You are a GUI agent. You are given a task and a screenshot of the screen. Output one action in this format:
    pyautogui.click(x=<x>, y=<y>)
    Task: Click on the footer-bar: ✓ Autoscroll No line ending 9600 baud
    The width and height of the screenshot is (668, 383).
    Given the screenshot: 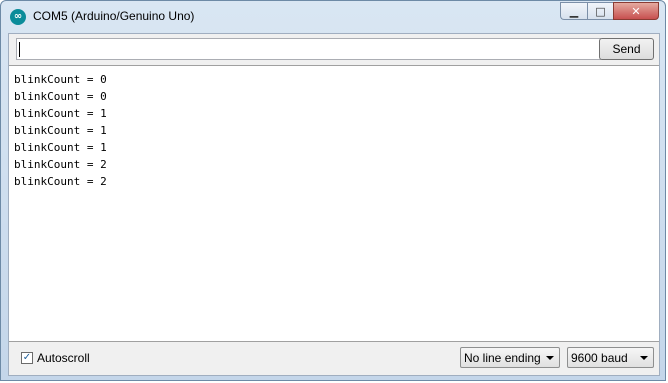 What is the action you would take?
    pyautogui.click(x=334, y=358)
    